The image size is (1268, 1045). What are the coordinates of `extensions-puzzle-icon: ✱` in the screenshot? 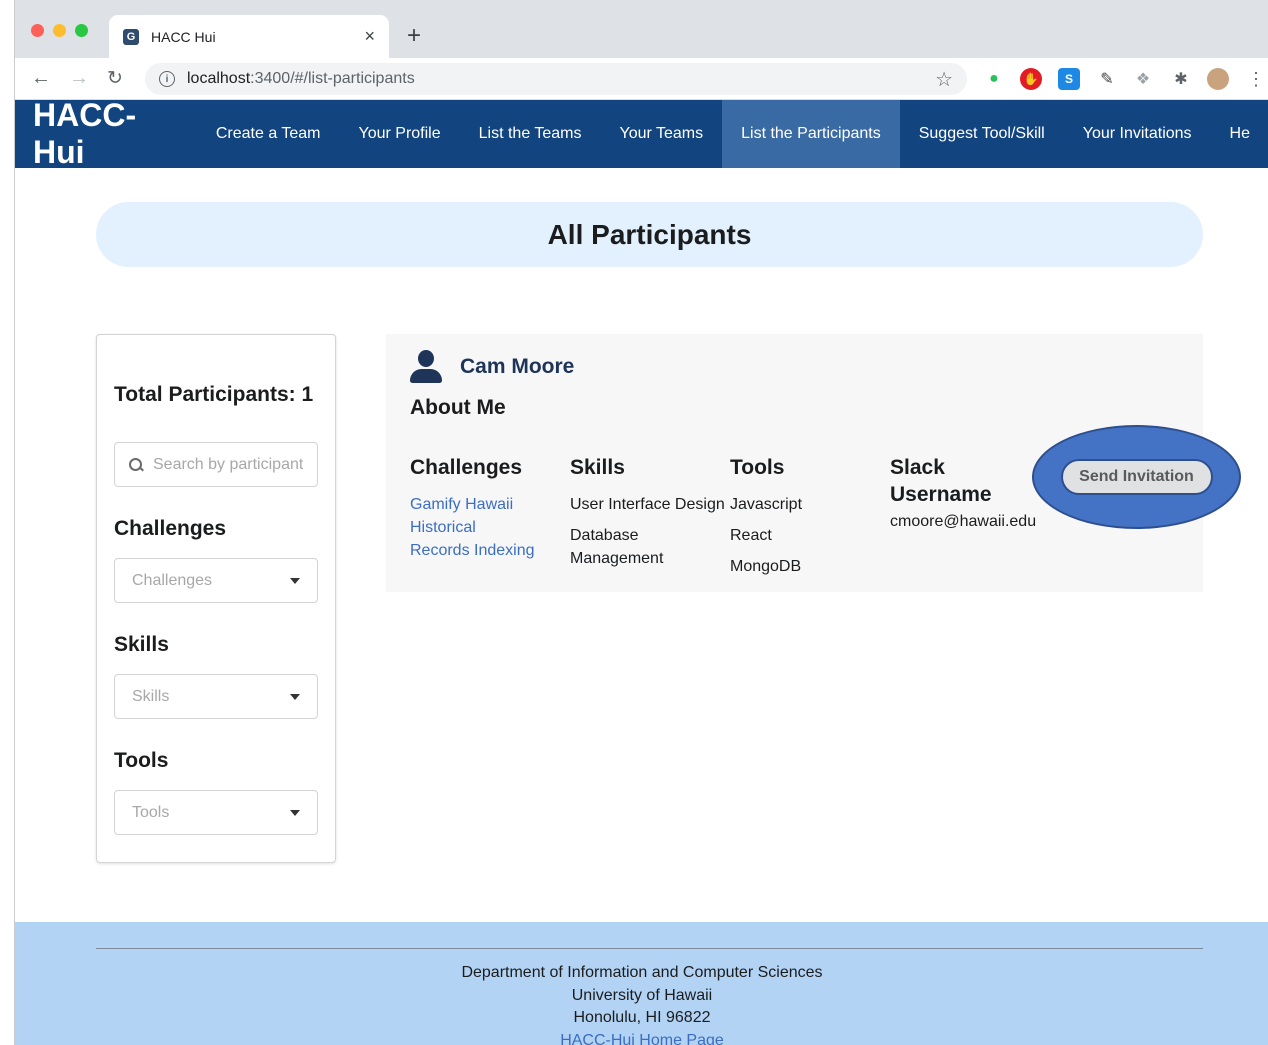 It's located at (1181, 79).